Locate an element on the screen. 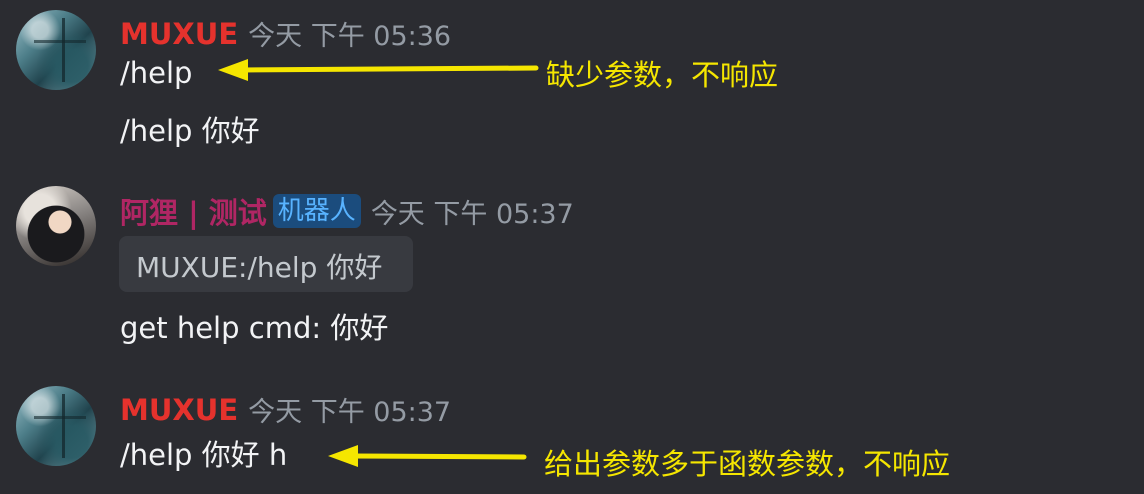  message-text: /help is located at coordinates (156, 73).